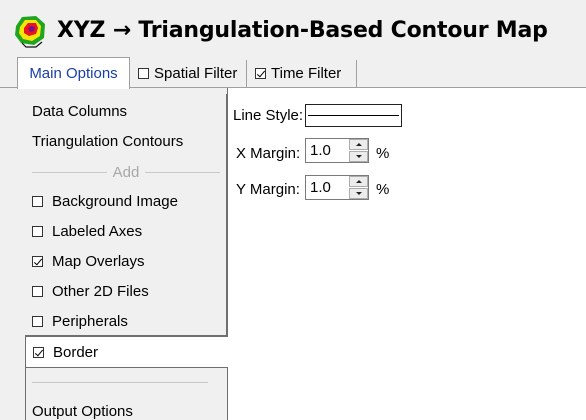  What do you see at coordinates (268, 115) in the screenshot?
I see `line-style-label: Line Style:` at bounding box center [268, 115].